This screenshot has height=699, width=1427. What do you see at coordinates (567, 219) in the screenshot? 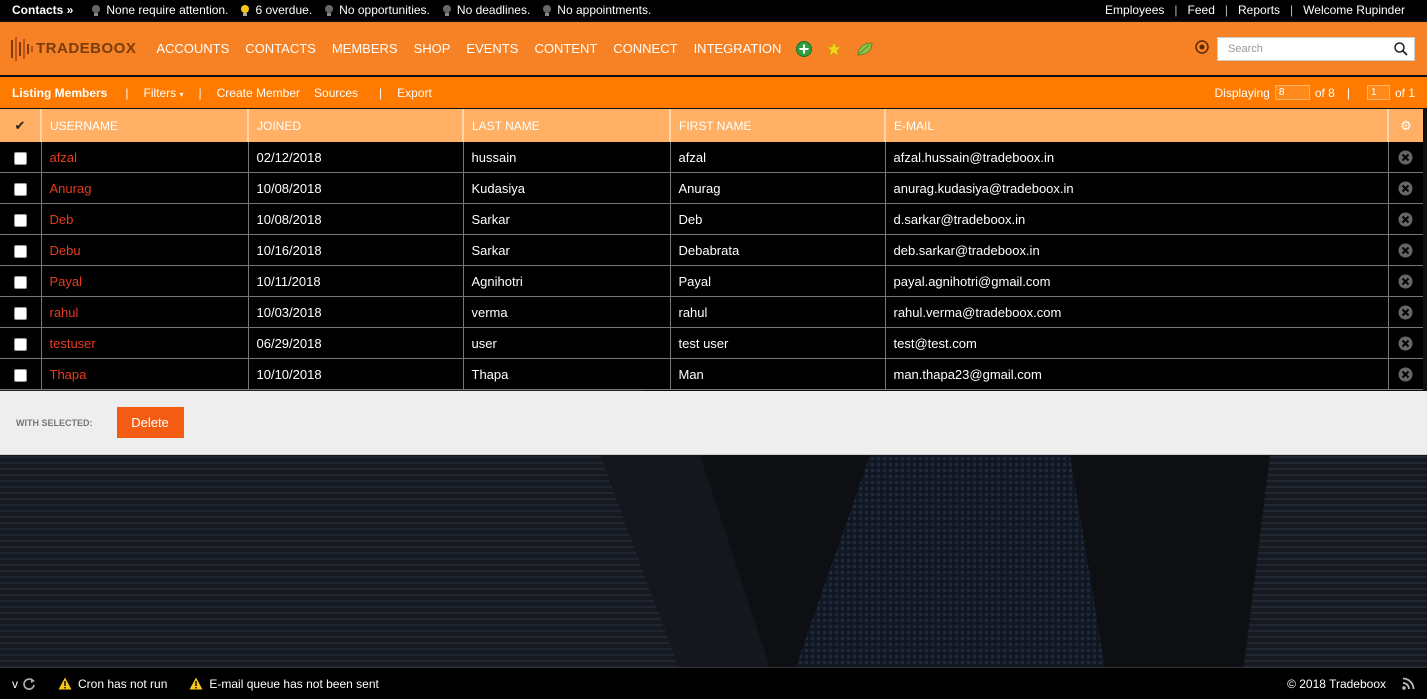
I see `last-name-cell: Sarkar` at bounding box center [567, 219].